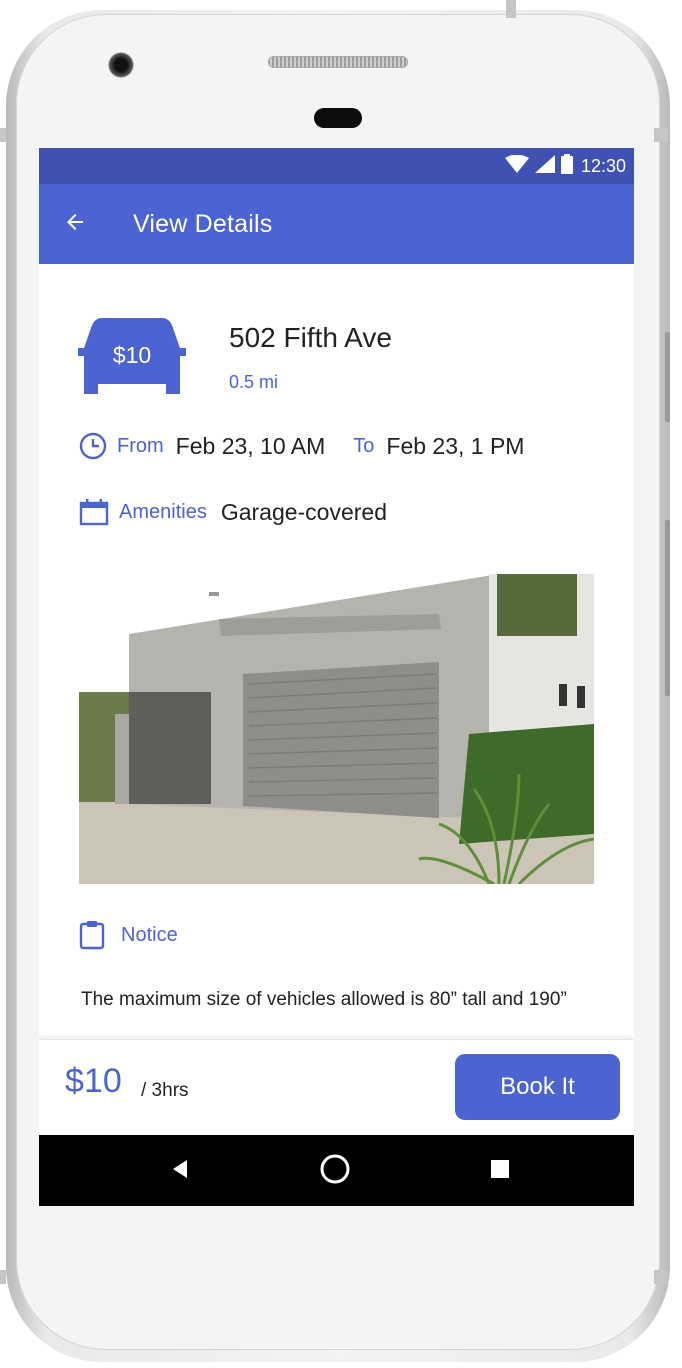 The height and width of the screenshot is (1368, 682). I want to click on clipboard-icon, so click(92, 935).